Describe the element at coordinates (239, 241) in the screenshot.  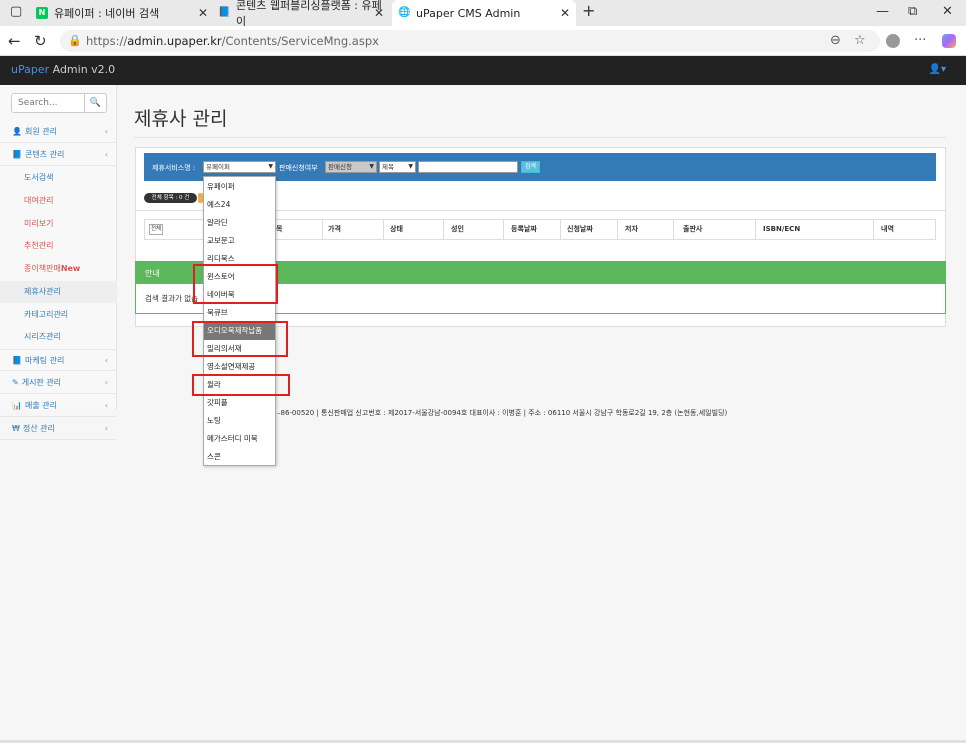
I see `dropdown-option: 교보문고` at that location.